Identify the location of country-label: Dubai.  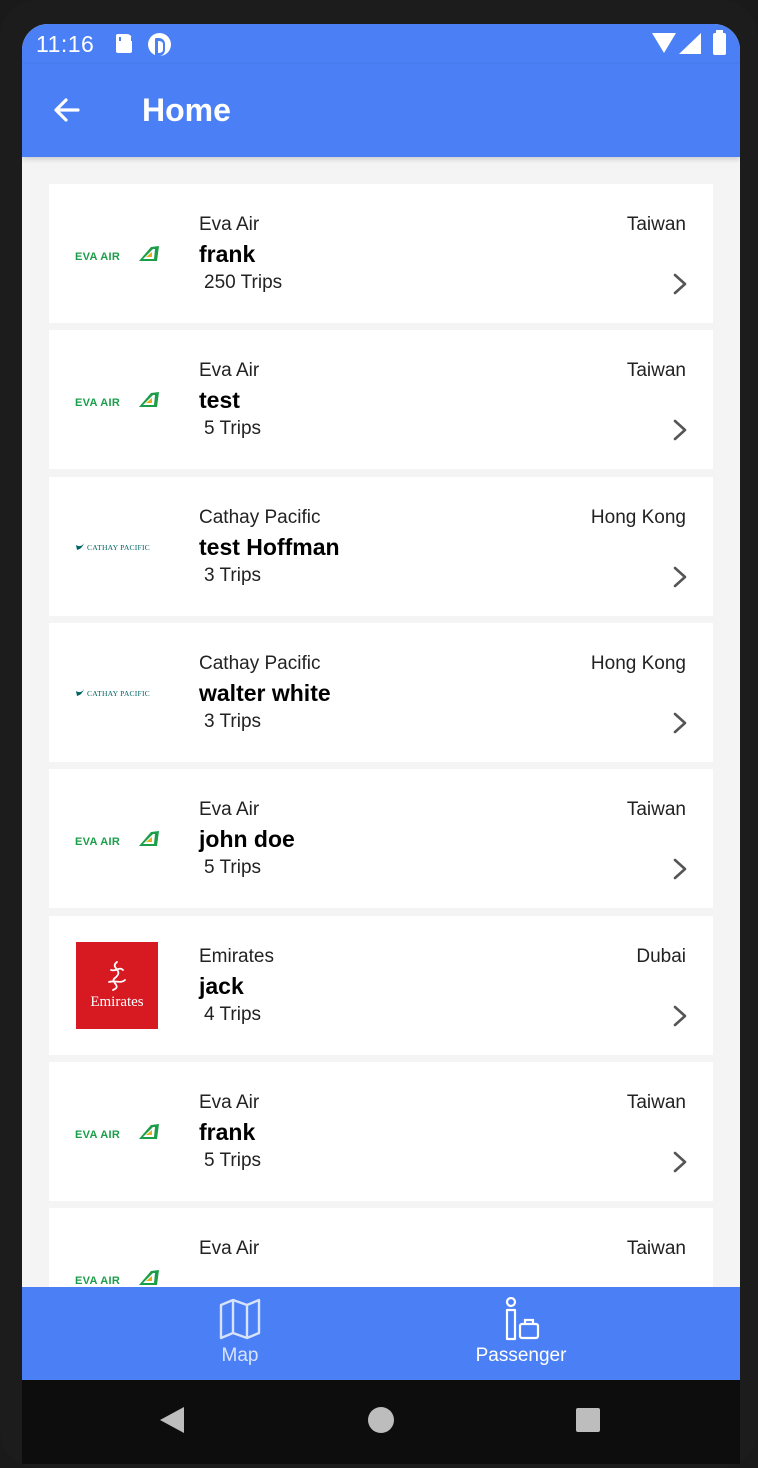
(661, 956).